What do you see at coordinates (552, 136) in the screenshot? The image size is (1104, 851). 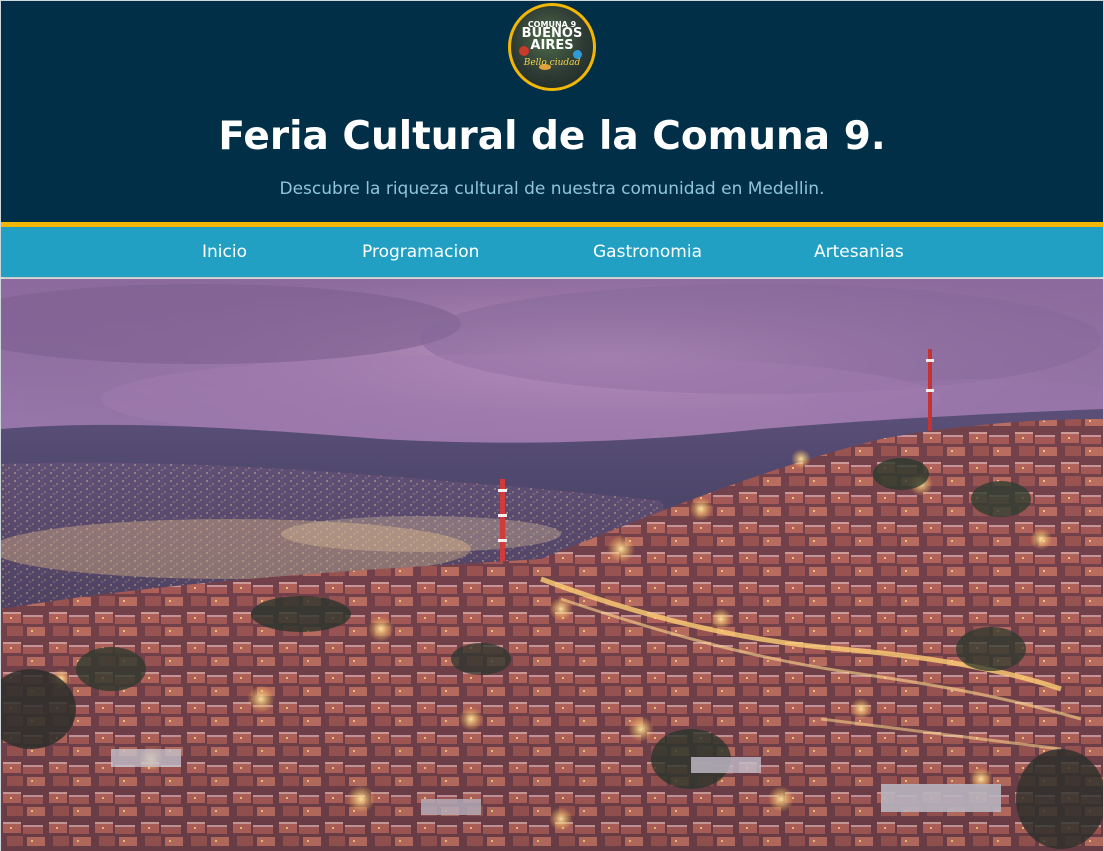 I see `page-title: Feria Cultural de la Comuna 9.` at bounding box center [552, 136].